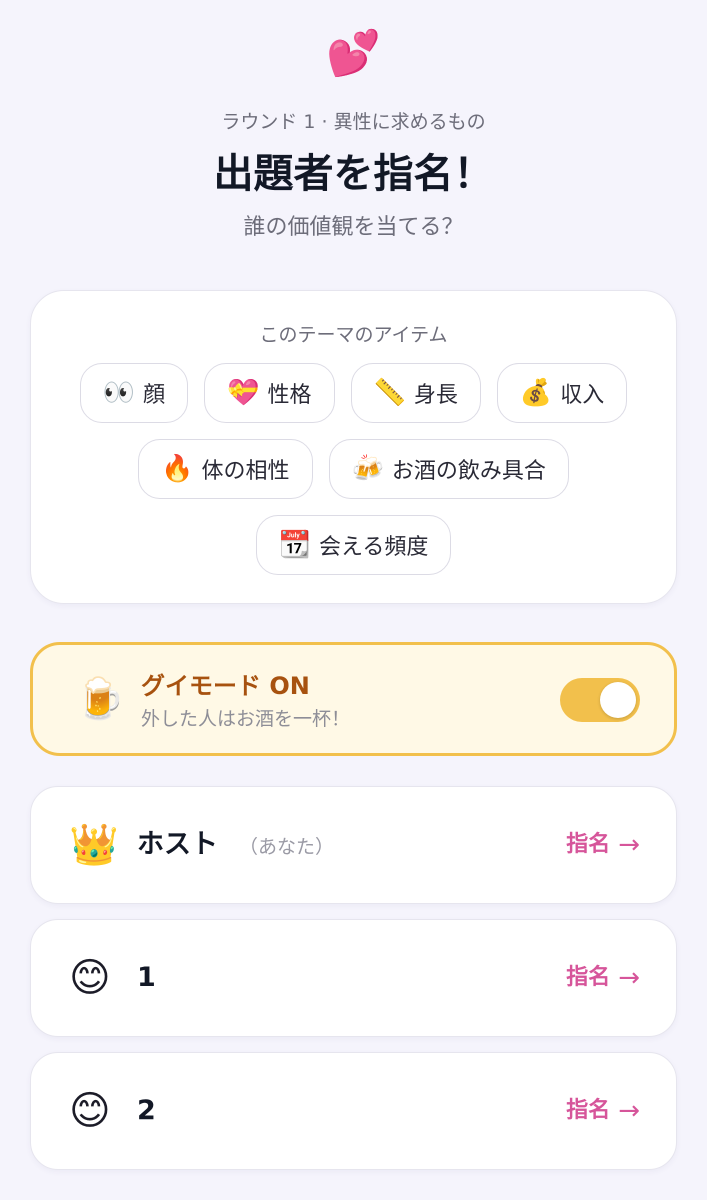  I want to click on beer-icon: 🍺, so click(100, 699).